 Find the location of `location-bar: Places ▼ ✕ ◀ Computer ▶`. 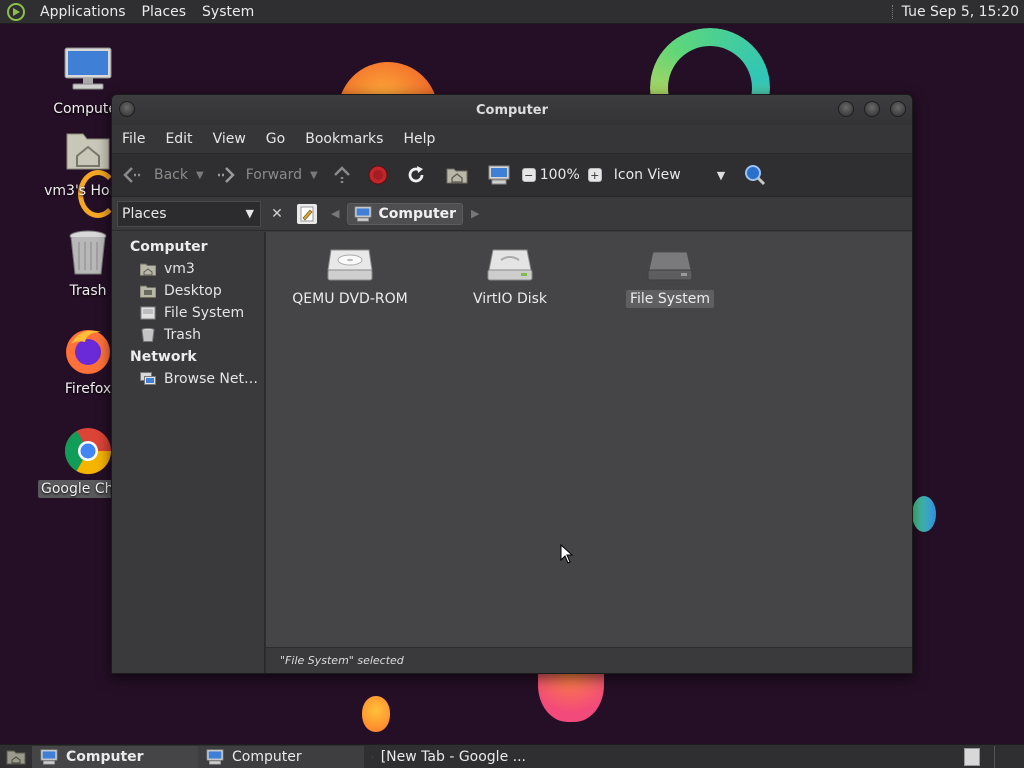

location-bar: Places ▼ ✕ ◀ Computer ▶ is located at coordinates (512, 214).